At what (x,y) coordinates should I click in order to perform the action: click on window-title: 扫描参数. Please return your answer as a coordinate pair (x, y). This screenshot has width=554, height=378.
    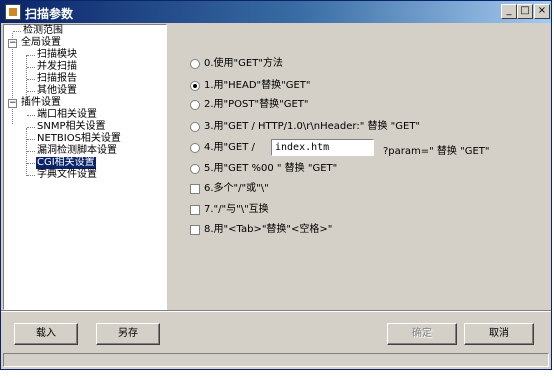
    Looking at the image, I should click on (49, 14).